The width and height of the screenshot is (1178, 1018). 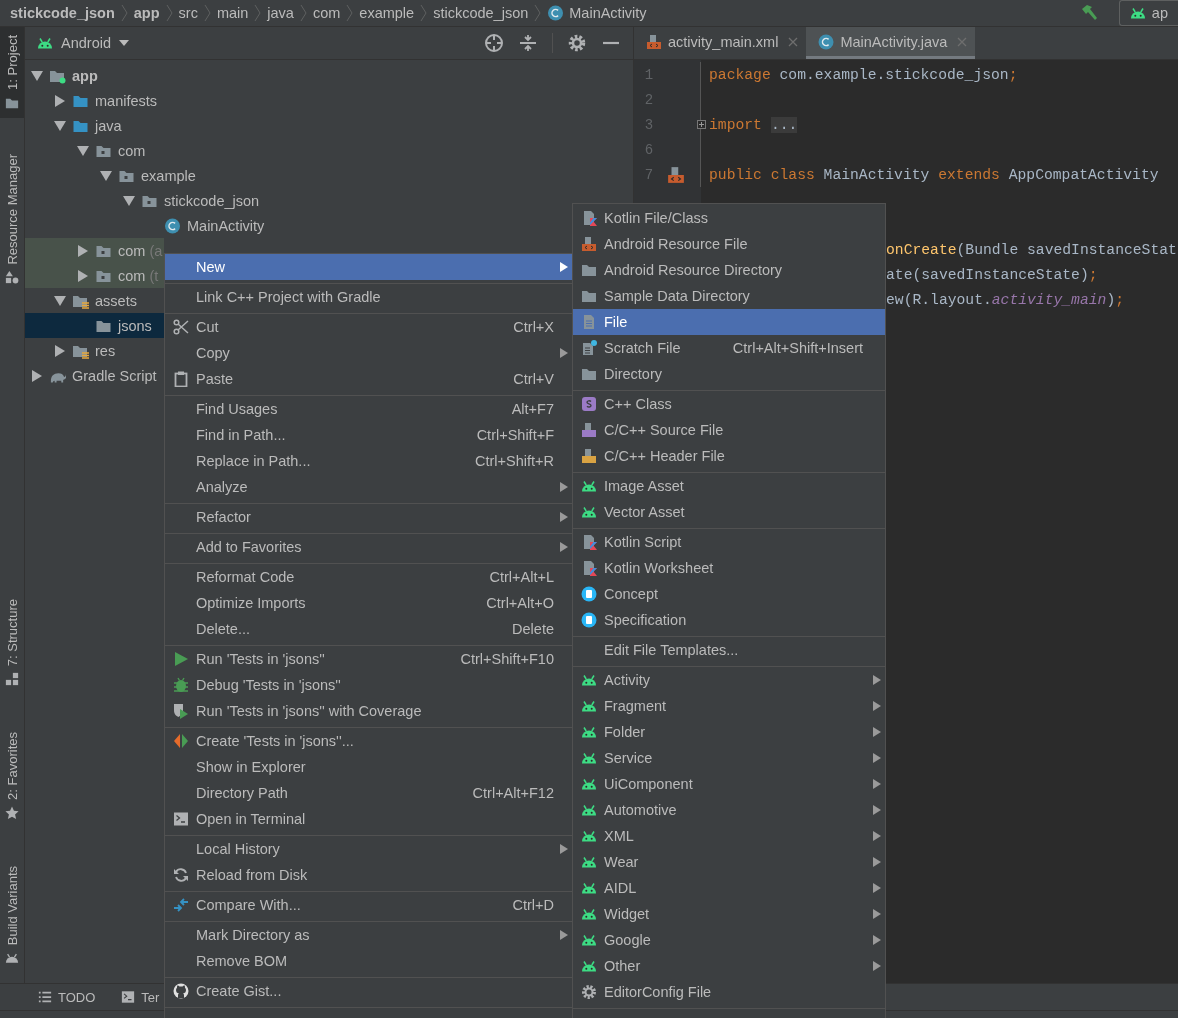 I want to click on menu-item: C/C++ Source File, so click(x=729, y=430).